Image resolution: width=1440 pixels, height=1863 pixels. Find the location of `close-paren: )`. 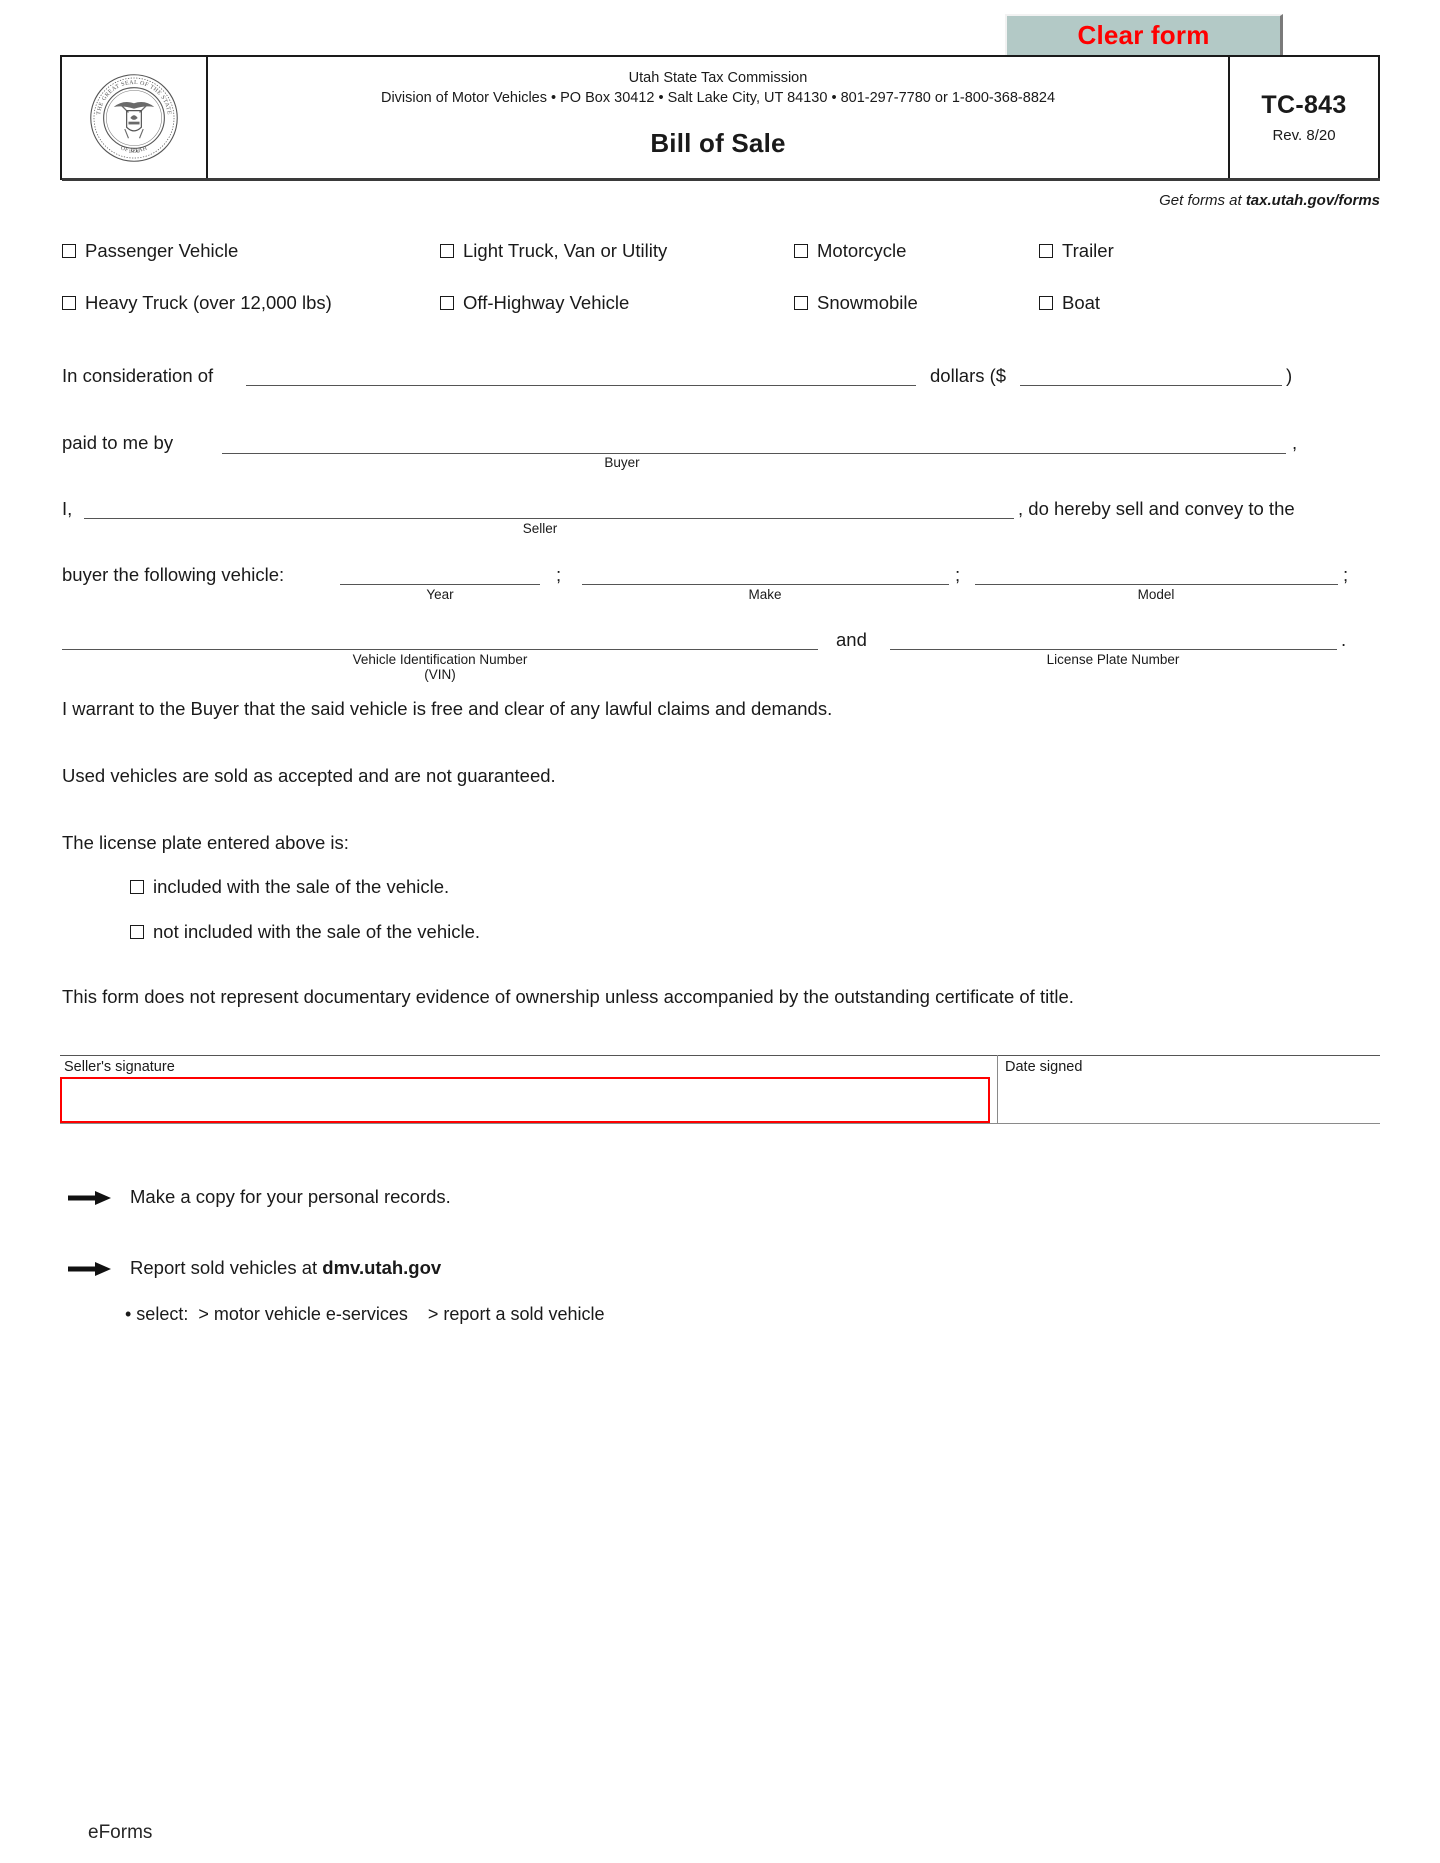

close-paren: ) is located at coordinates (1289, 375).